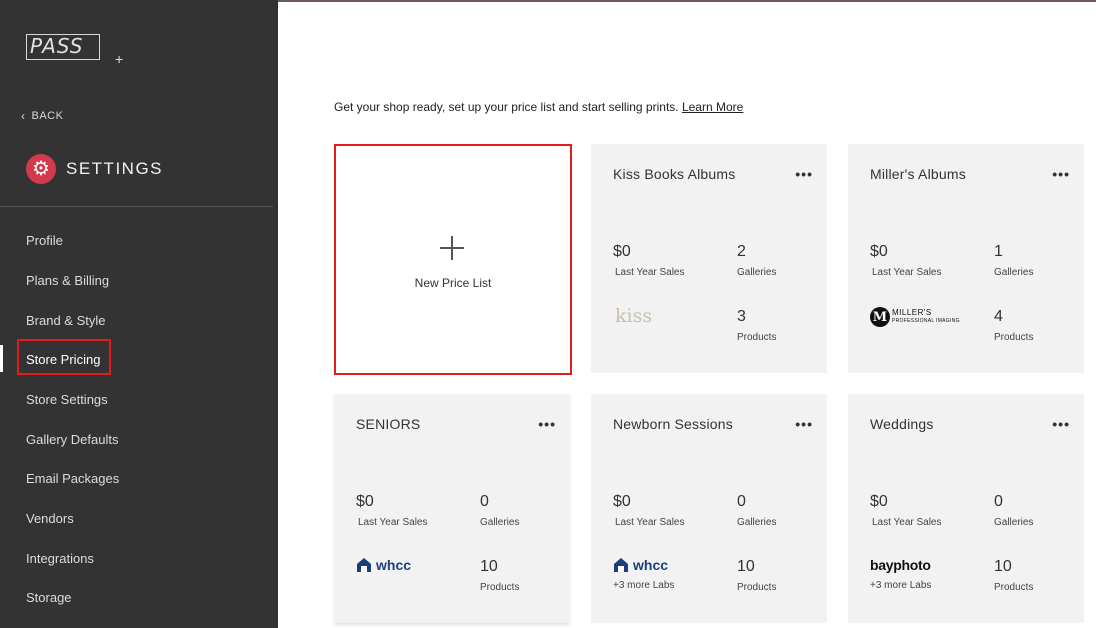 The height and width of the screenshot is (628, 1096). I want to click on sidebar-item-store-pricing: Store Pricing, so click(63, 359).